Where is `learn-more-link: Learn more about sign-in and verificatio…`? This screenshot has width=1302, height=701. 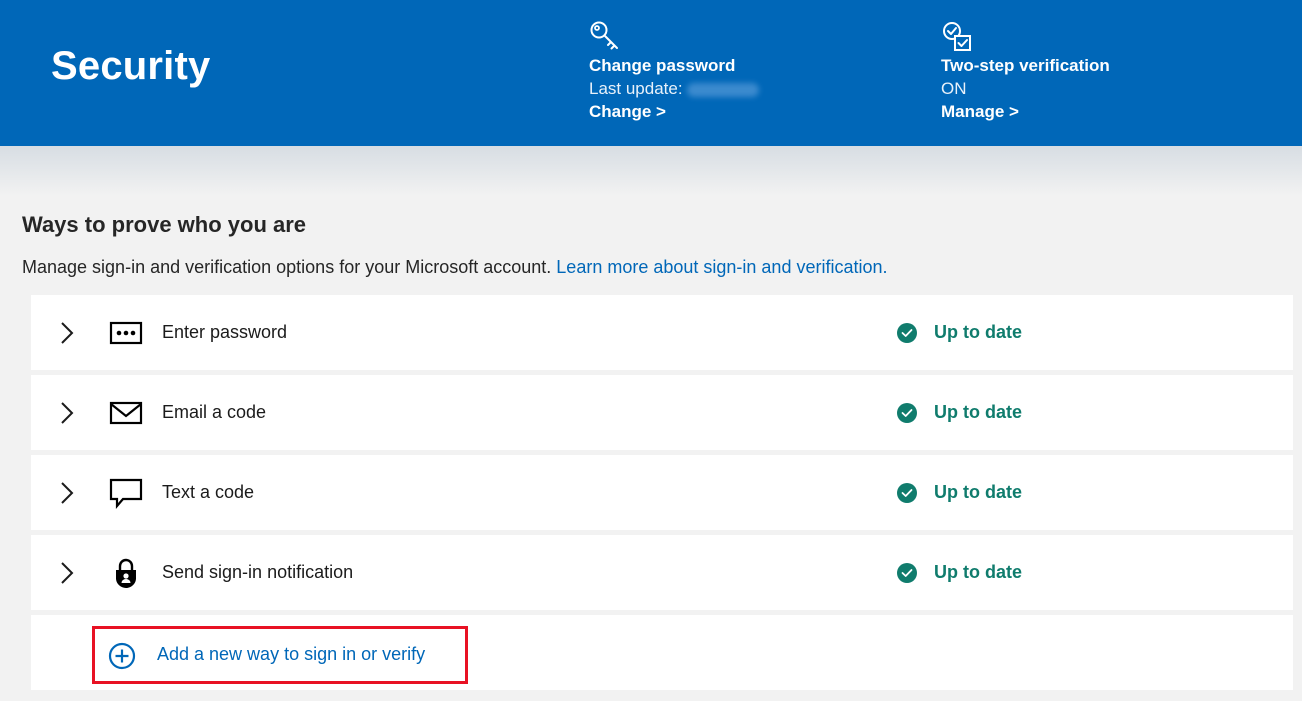
learn-more-link: Learn more about sign-in and verificatio… is located at coordinates (721, 267).